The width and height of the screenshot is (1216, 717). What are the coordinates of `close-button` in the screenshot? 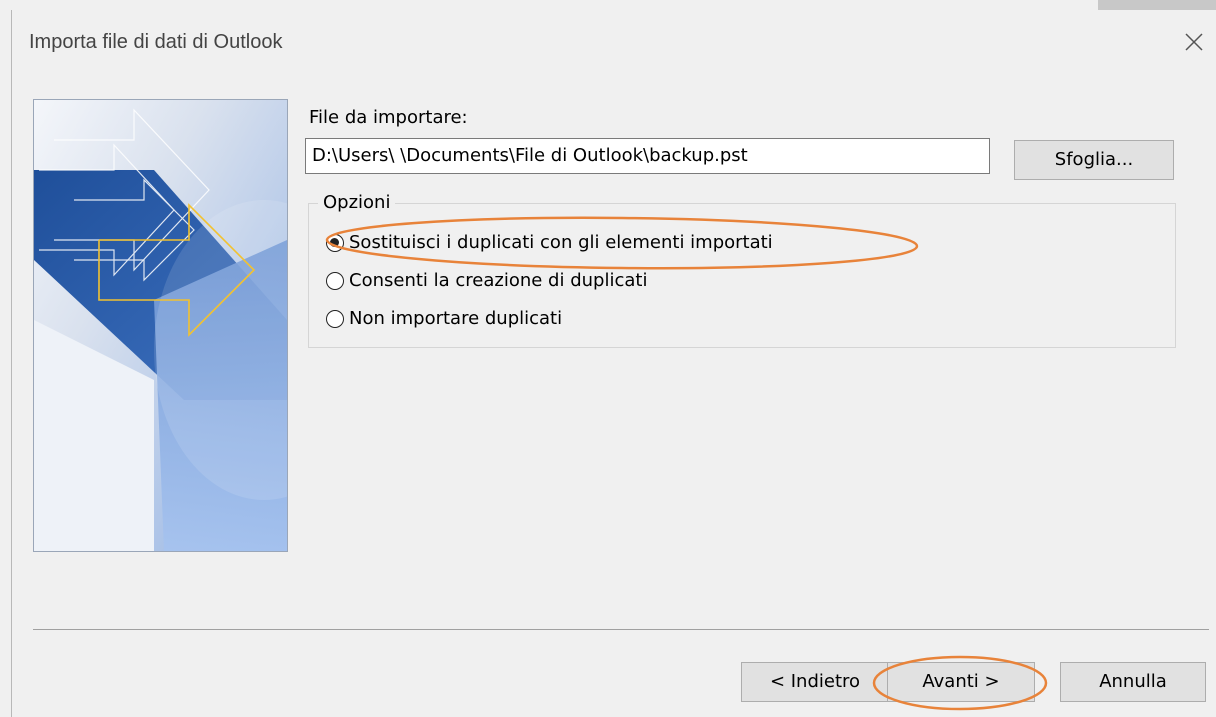 It's located at (1194, 42).